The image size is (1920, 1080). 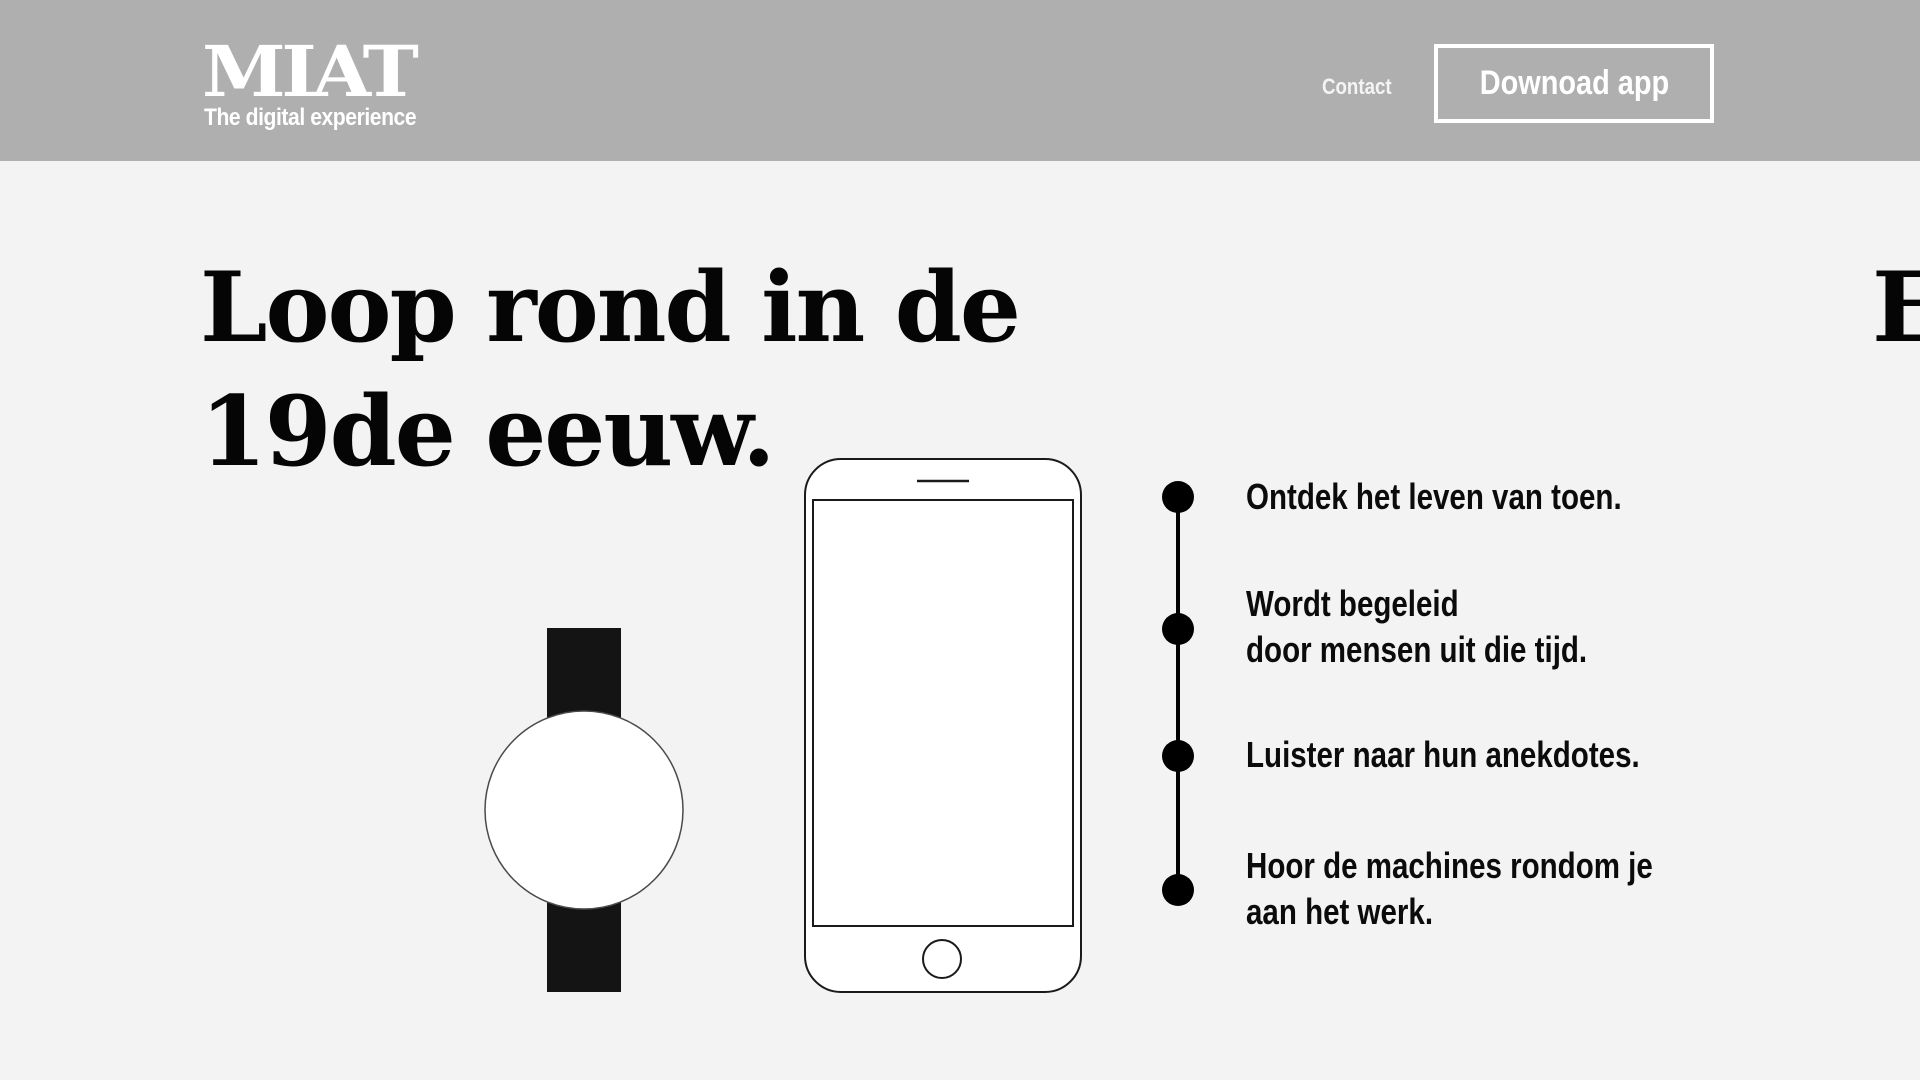 I want to click on feature-text: Luister naar hun anekdotes., so click(x=1443, y=755).